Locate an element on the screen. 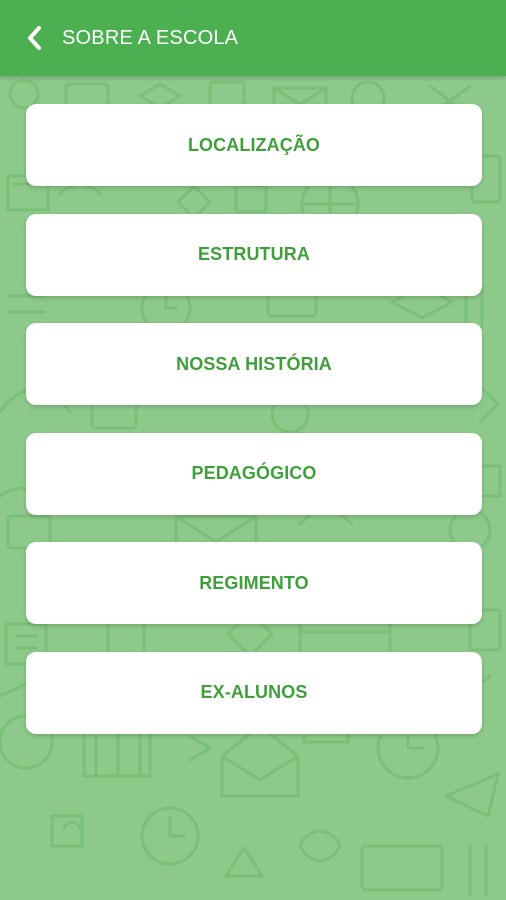 Image resolution: width=506 pixels, height=900 pixels. menu-item-regimento: REGIMENTO is located at coordinates (254, 583).